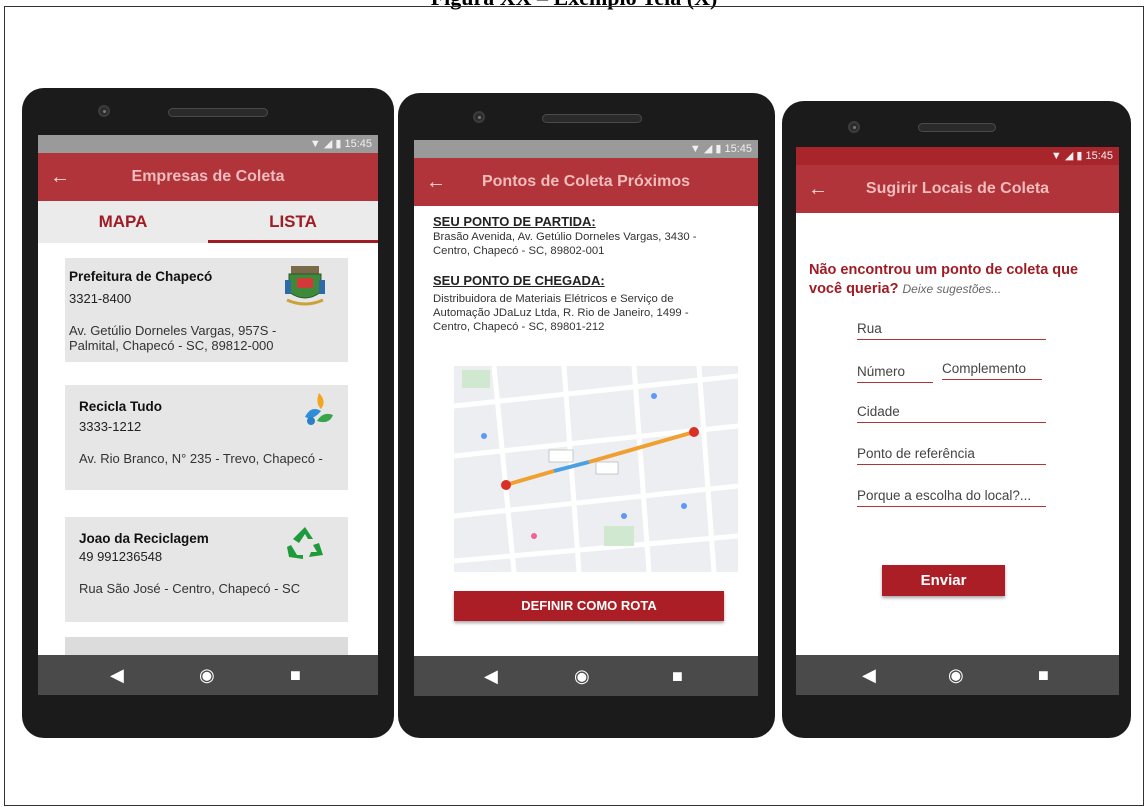  Describe the element at coordinates (519, 280) in the screenshot. I see `end-heading: SEU PONTO DE CHEGADA:` at that location.